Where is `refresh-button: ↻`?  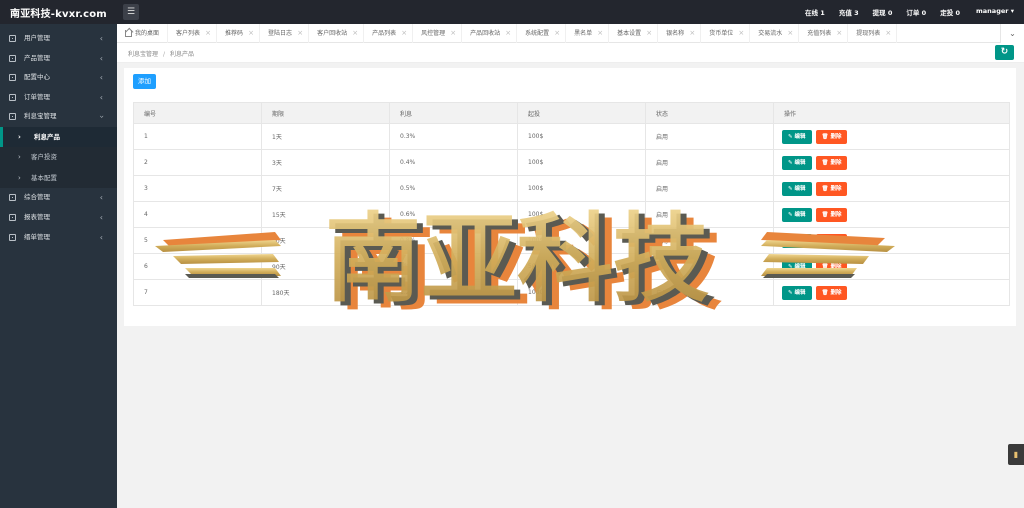
refresh-button: ↻ is located at coordinates (1004, 52).